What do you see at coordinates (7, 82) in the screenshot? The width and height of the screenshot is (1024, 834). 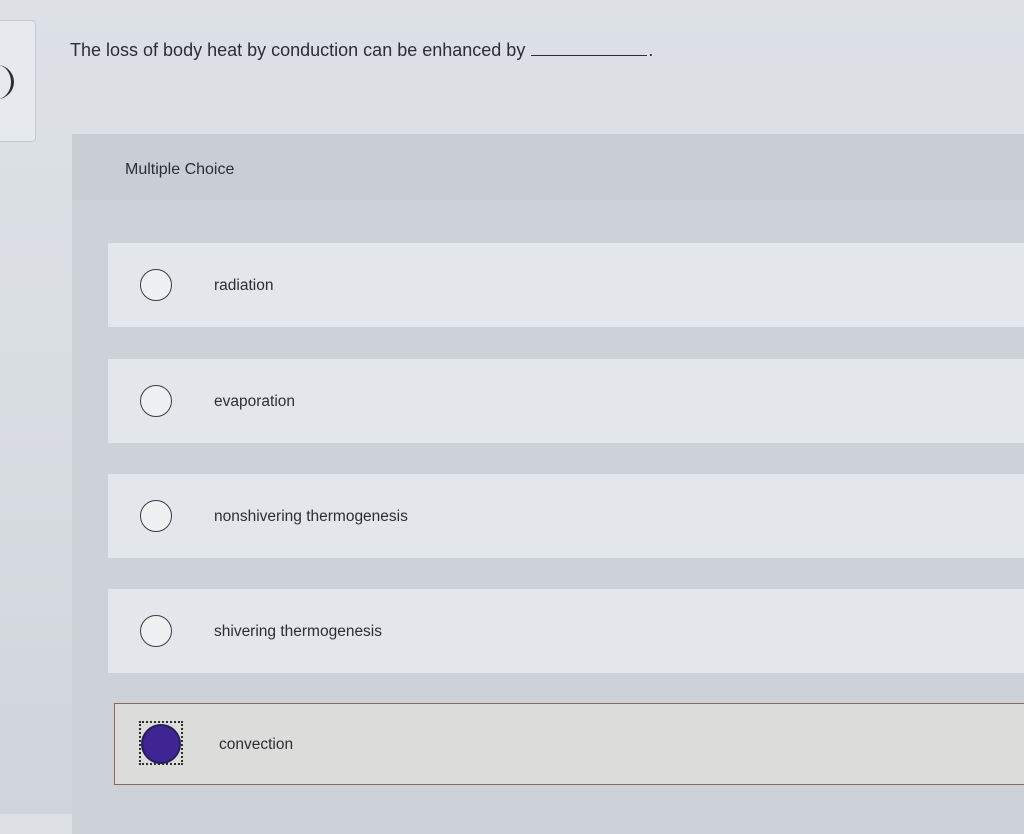 I see `parenthesis-icon` at bounding box center [7, 82].